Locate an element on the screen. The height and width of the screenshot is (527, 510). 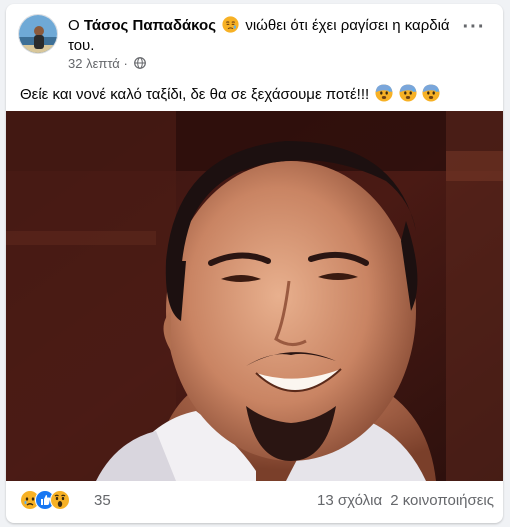
comments-count-link: 13 σχόλια is located at coordinates (349, 500).